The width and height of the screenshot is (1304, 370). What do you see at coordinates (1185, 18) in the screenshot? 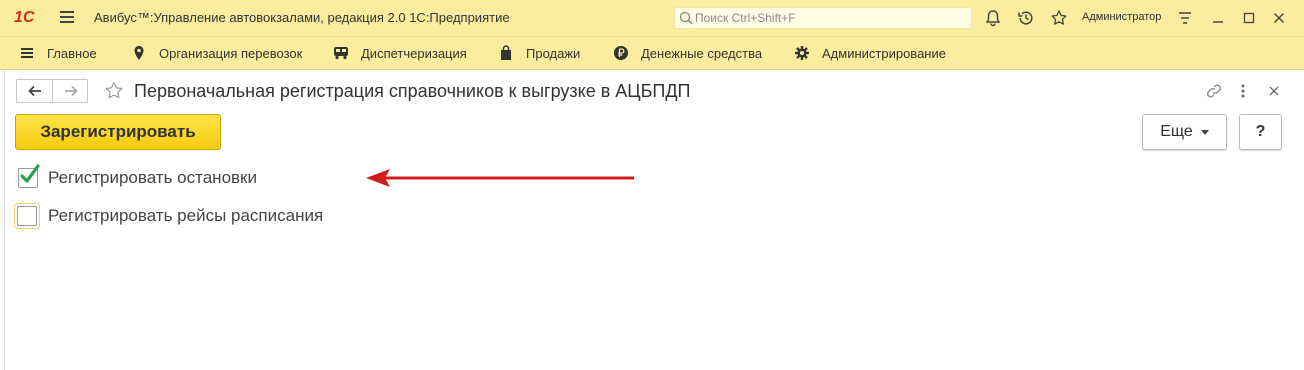
I see `settings-menu-icon` at bounding box center [1185, 18].